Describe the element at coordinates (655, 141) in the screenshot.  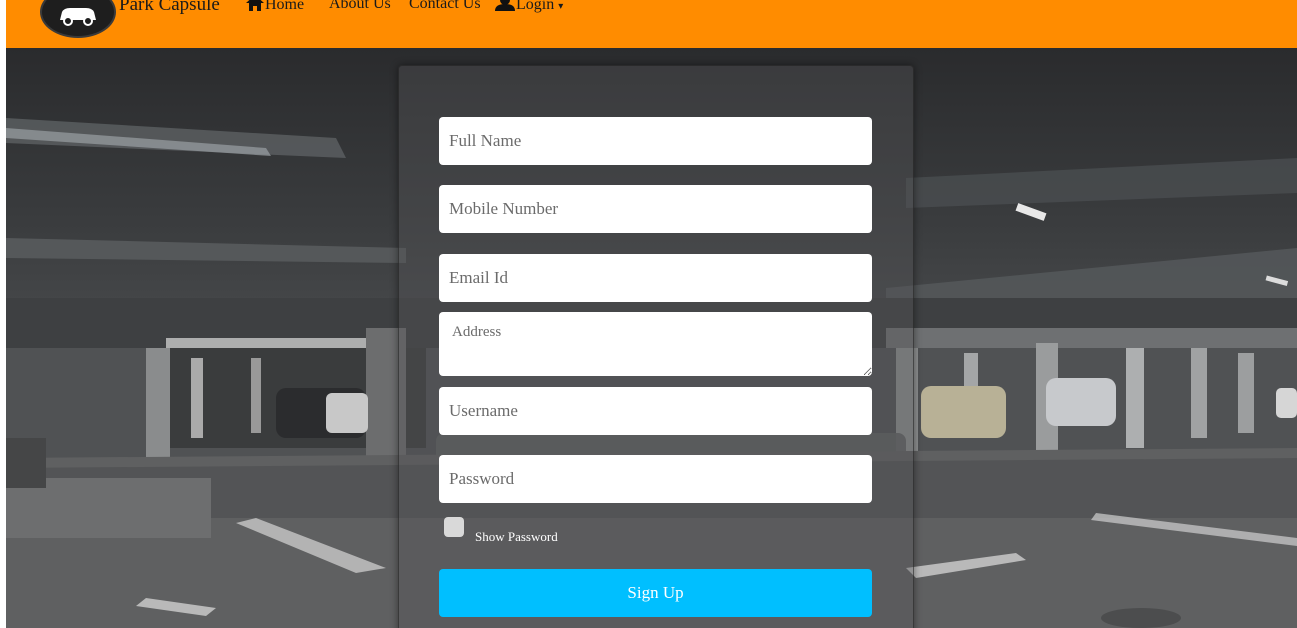
I see `full-name-input` at that location.